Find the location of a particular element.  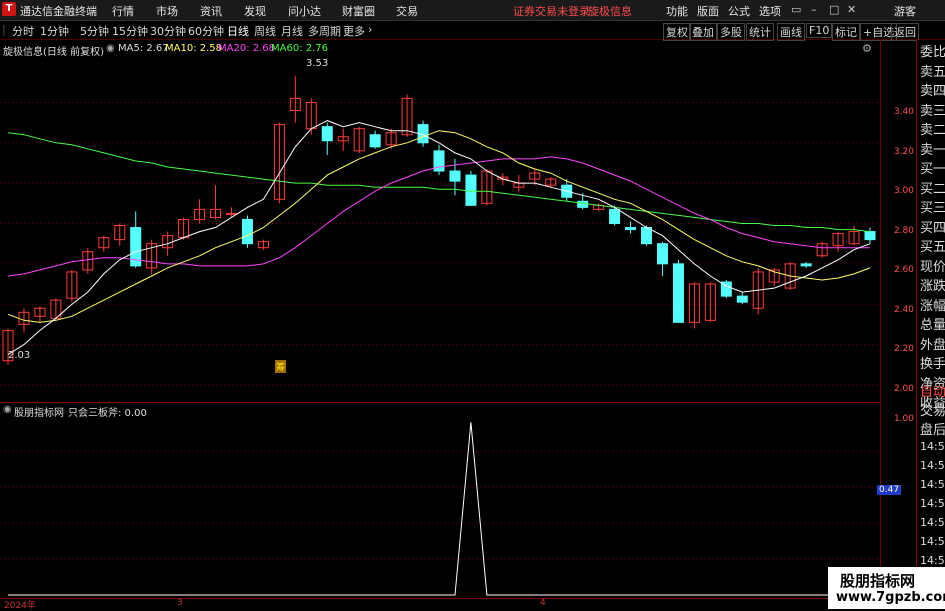

overlay-button: 叠加 is located at coordinates (703, 32).